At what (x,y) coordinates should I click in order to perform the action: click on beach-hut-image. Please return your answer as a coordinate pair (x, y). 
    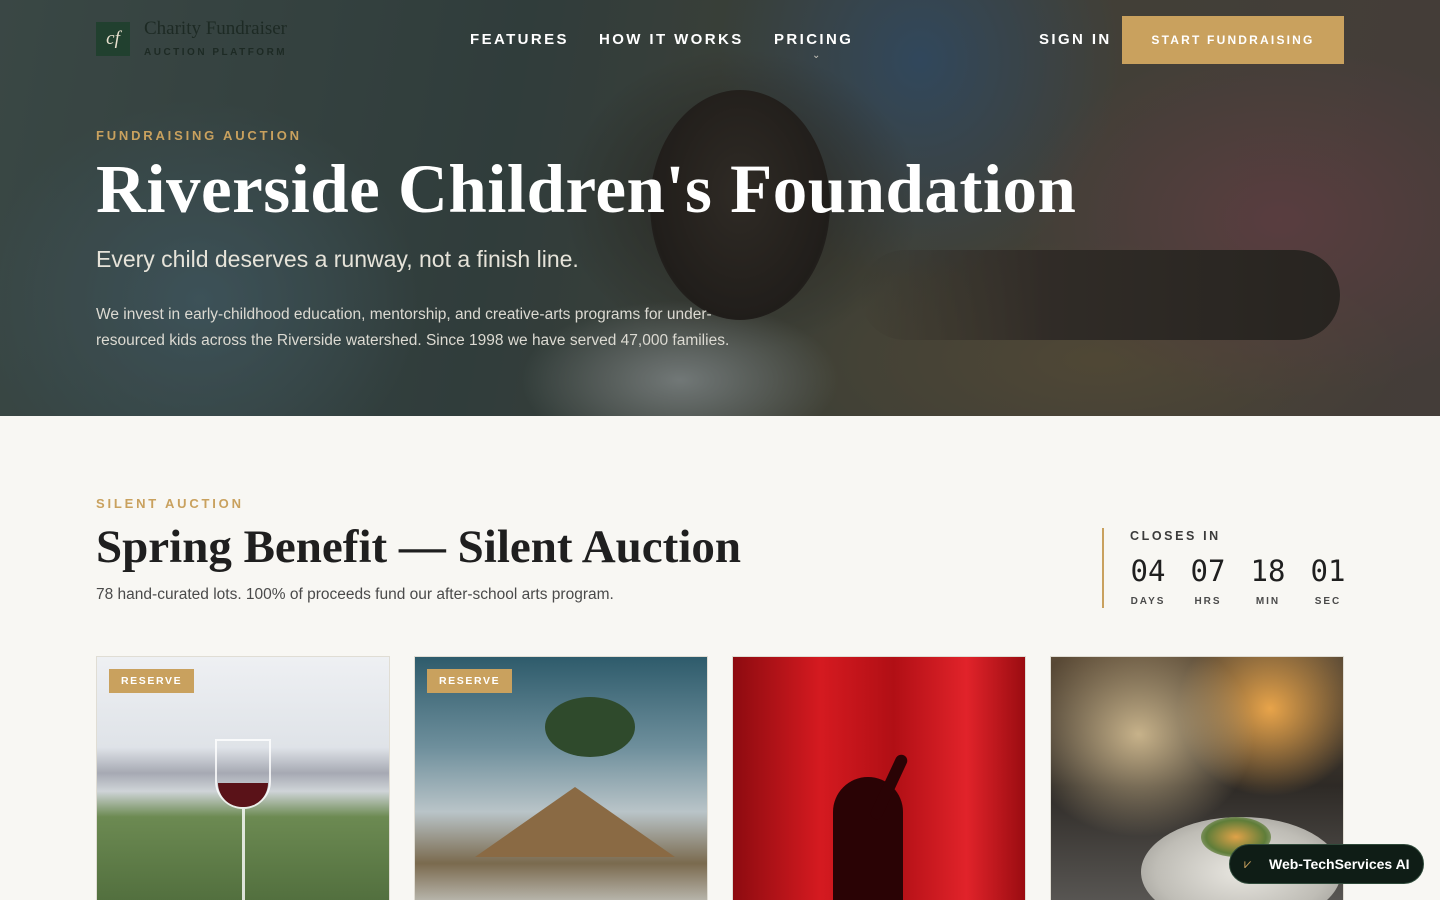
    Looking at the image, I should click on (575, 822).